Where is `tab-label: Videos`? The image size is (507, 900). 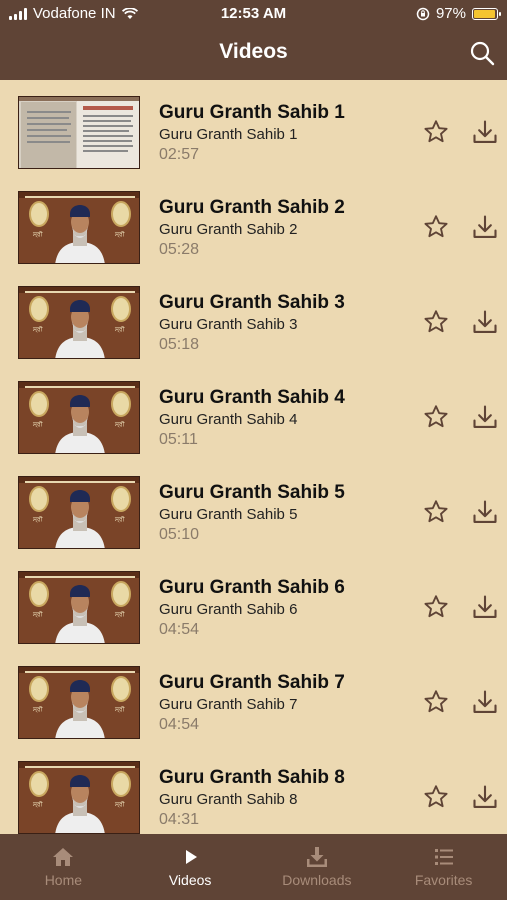 tab-label: Videos is located at coordinates (190, 880).